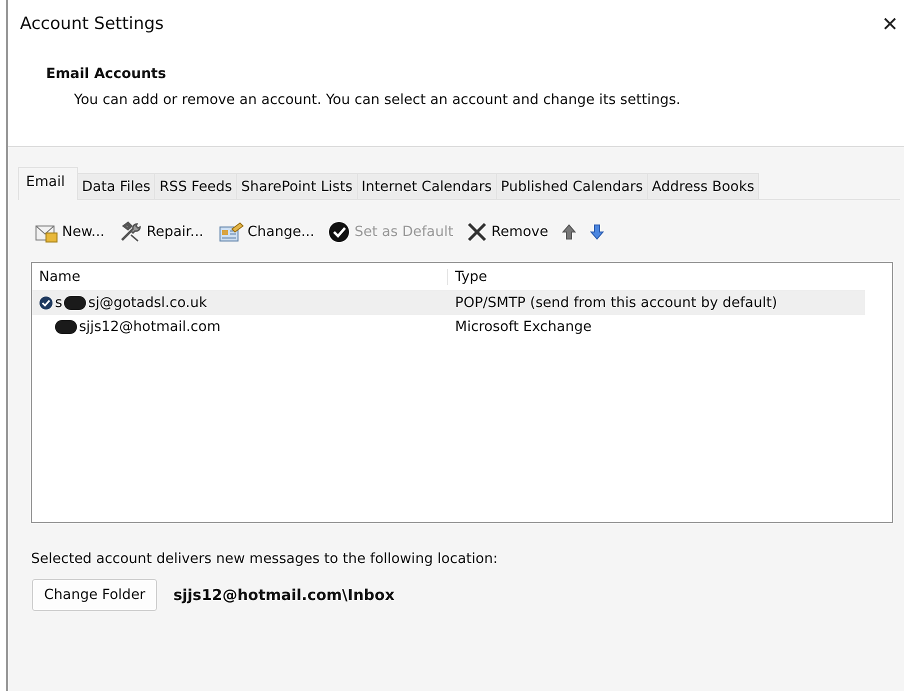  I want to click on up-arrow-icon, so click(569, 232).